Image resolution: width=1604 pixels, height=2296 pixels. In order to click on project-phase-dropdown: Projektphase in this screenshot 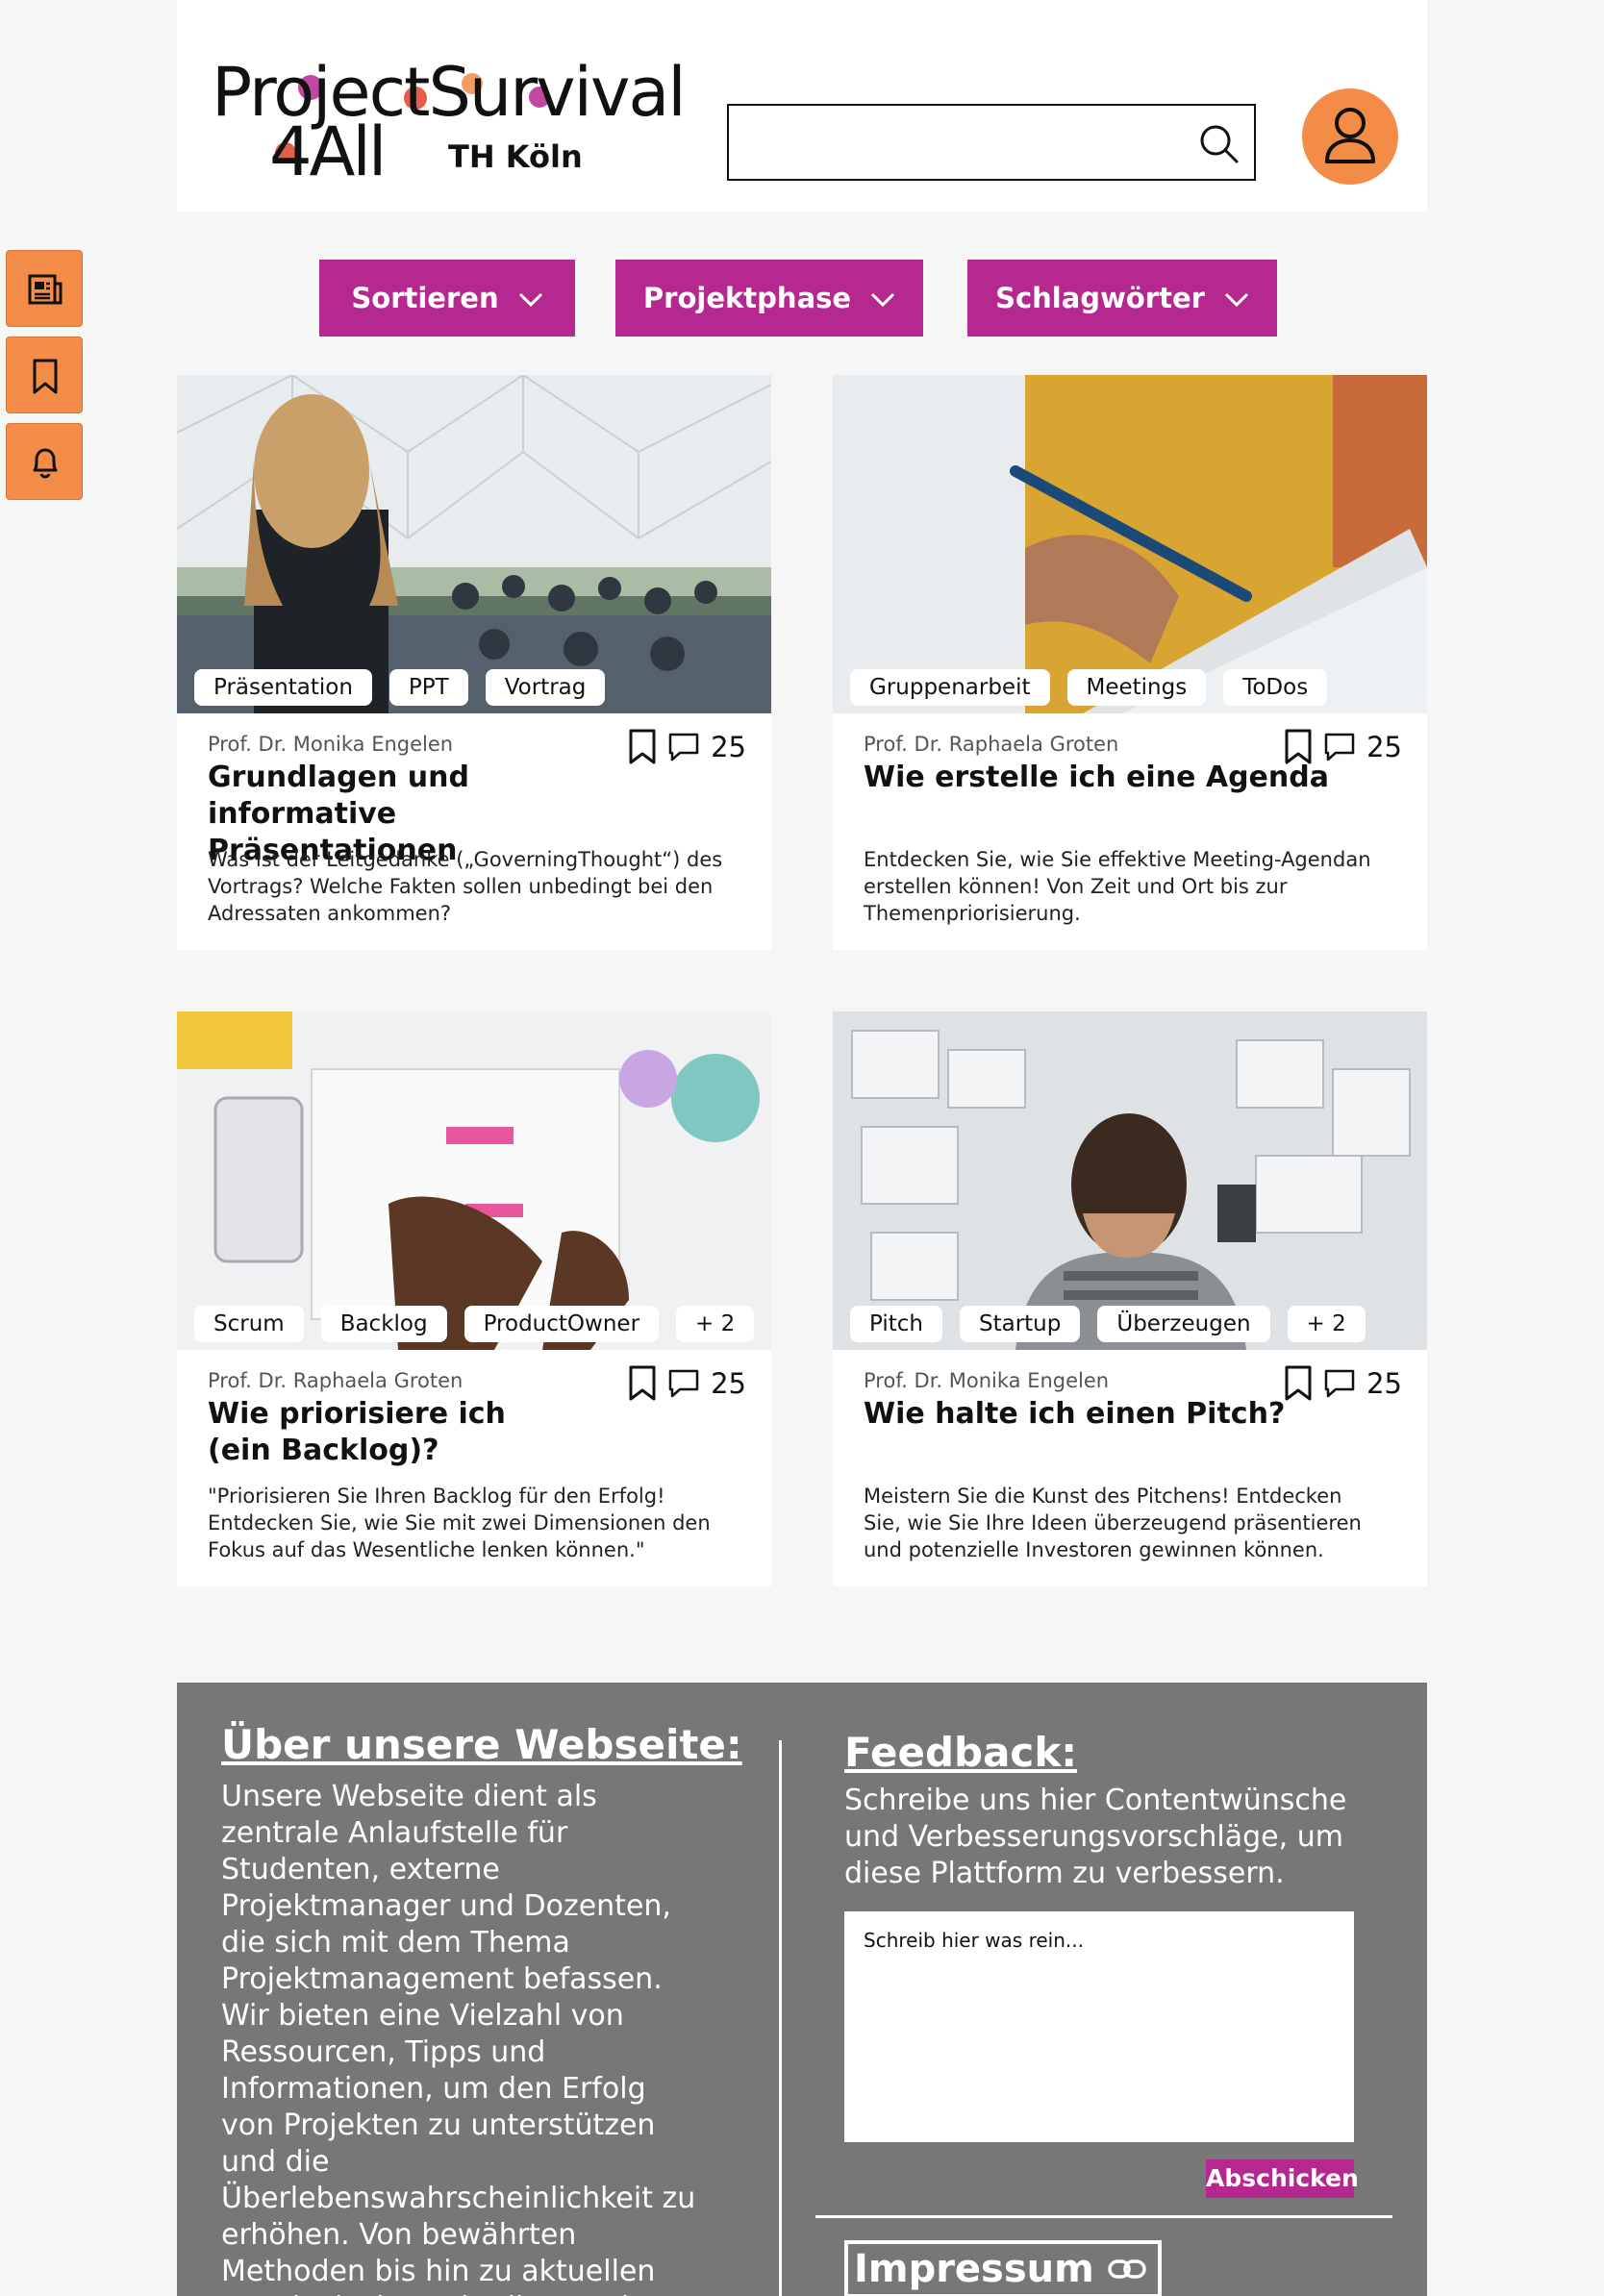, I will do `click(769, 298)`.